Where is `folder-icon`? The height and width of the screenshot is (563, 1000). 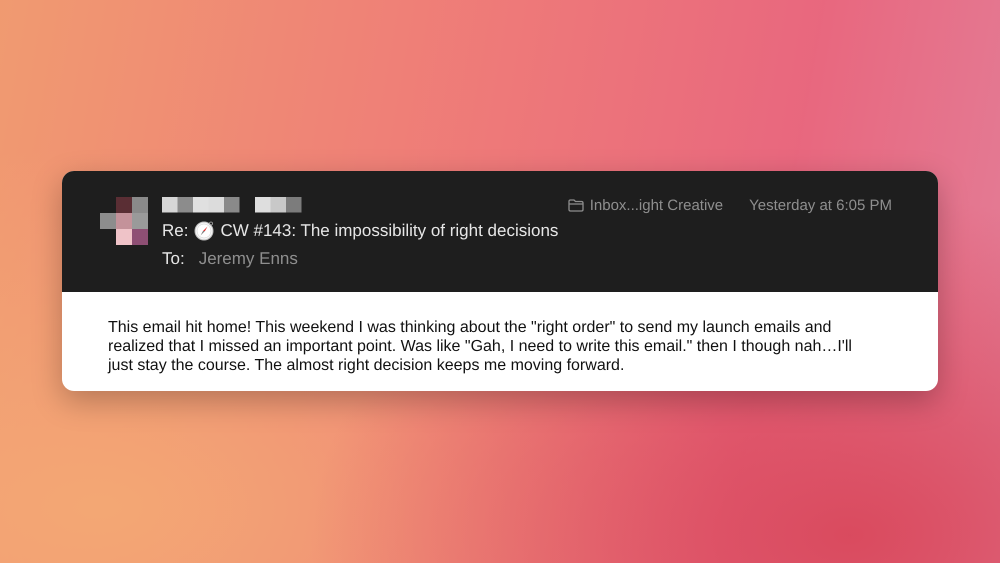 folder-icon is located at coordinates (576, 205).